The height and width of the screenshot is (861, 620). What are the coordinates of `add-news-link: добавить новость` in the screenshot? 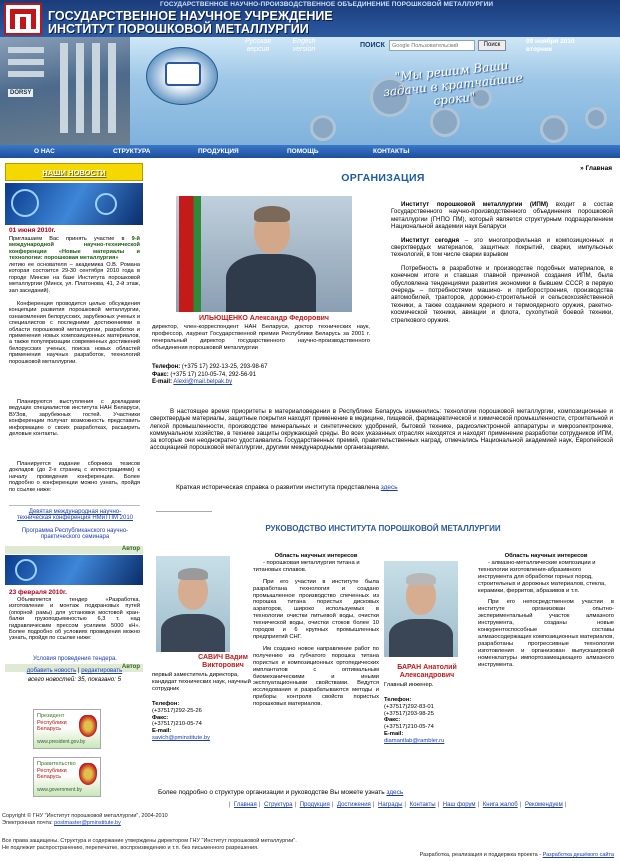 It's located at (52, 671).